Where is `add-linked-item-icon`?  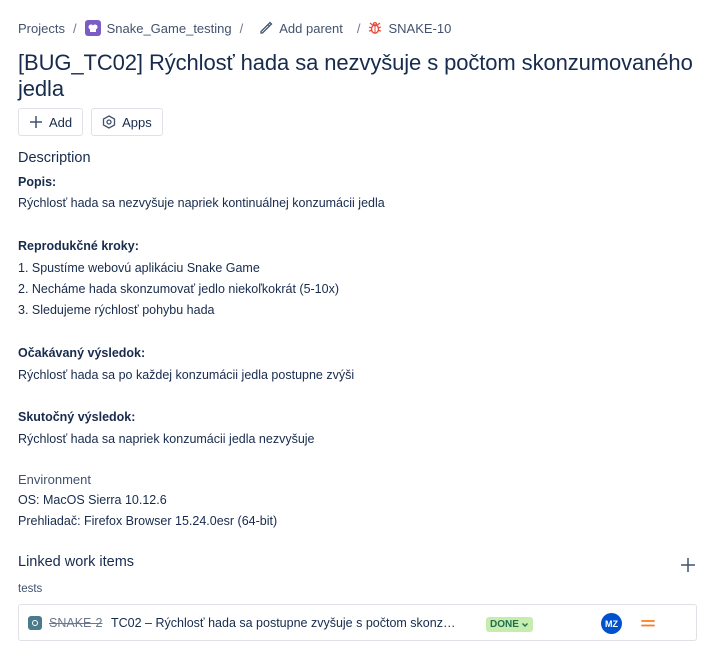 add-linked-item-icon is located at coordinates (688, 565).